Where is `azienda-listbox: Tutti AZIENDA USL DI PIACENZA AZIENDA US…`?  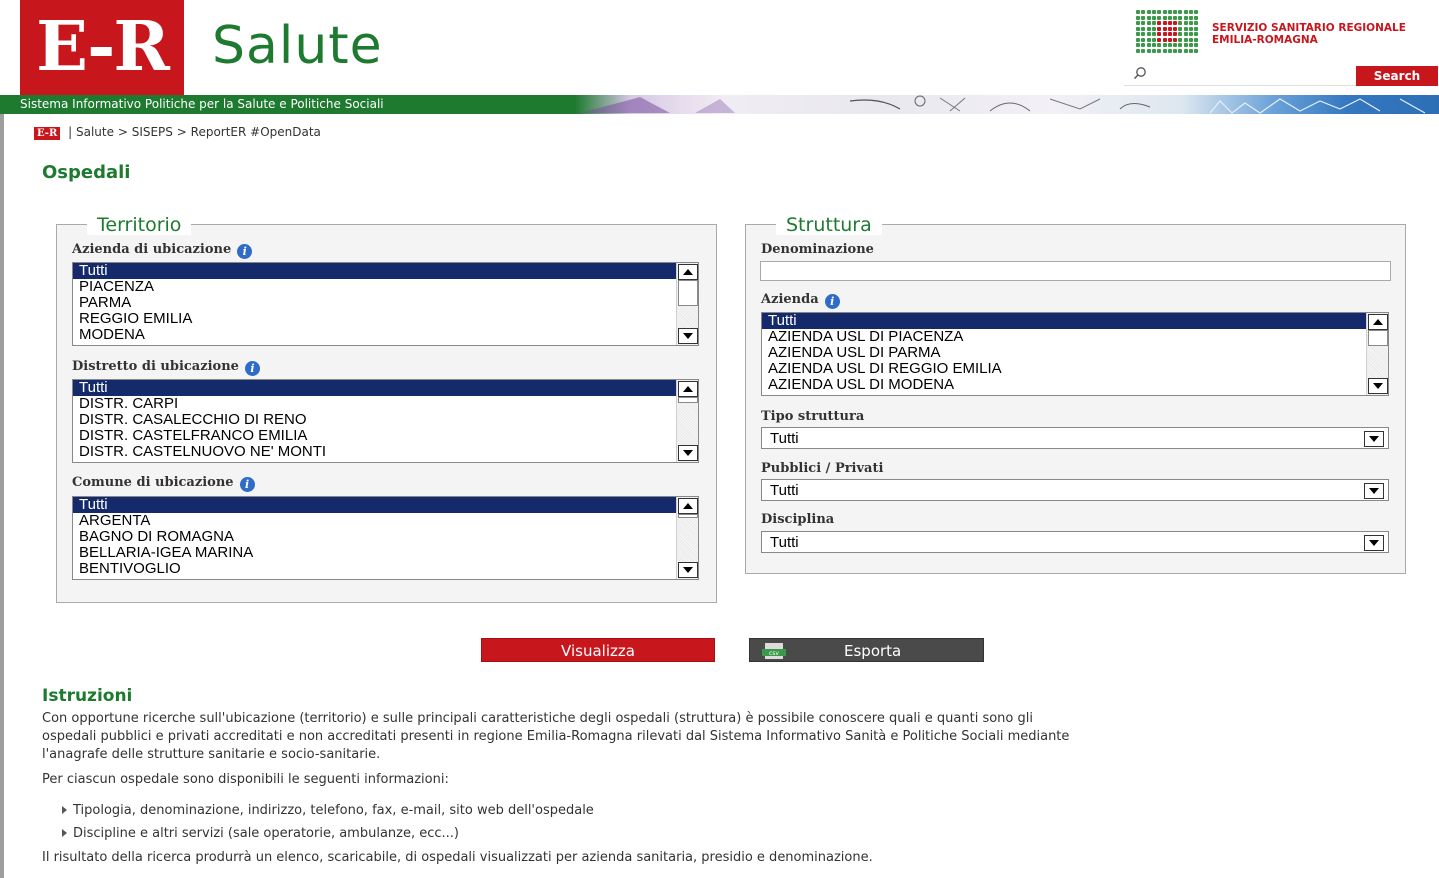
azienda-listbox: Tutti AZIENDA USL DI PIACENZA AZIENDA US… is located at coordinates (1075, 354).